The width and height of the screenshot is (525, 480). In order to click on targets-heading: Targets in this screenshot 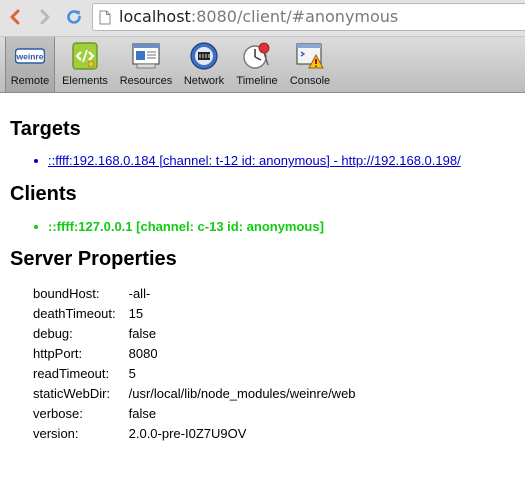, I will do `click(45, 129)`.